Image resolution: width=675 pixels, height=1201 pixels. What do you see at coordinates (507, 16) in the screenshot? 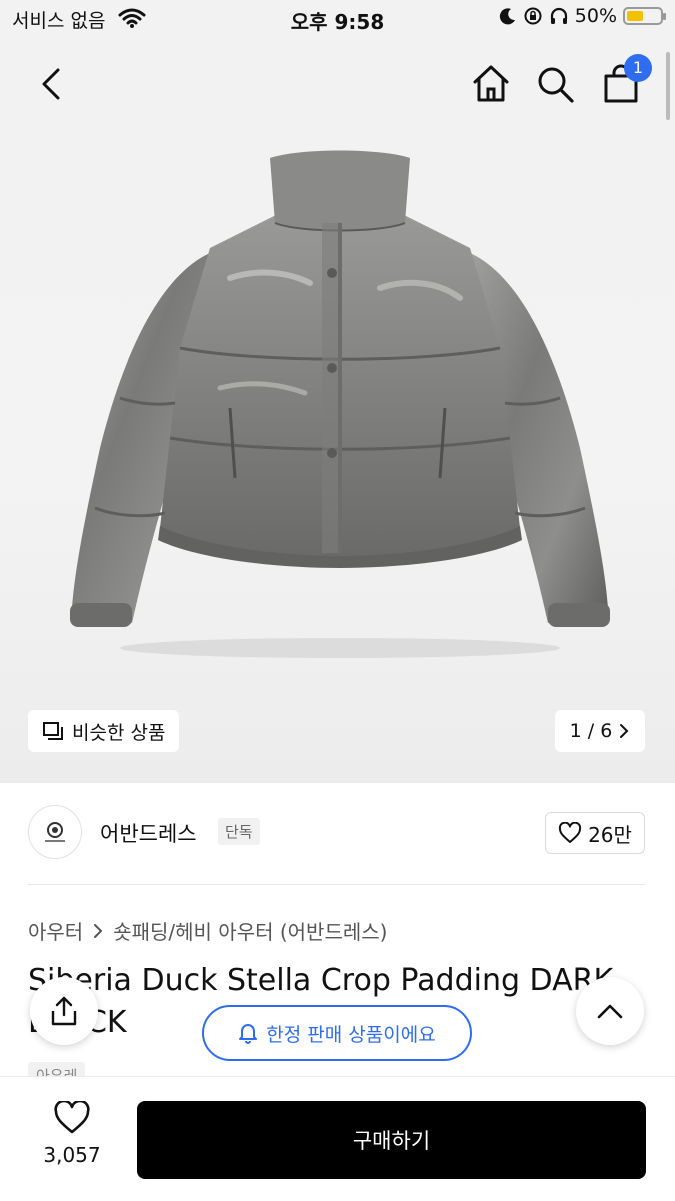
I see `moon-icon` at bounding box center [507, 16].